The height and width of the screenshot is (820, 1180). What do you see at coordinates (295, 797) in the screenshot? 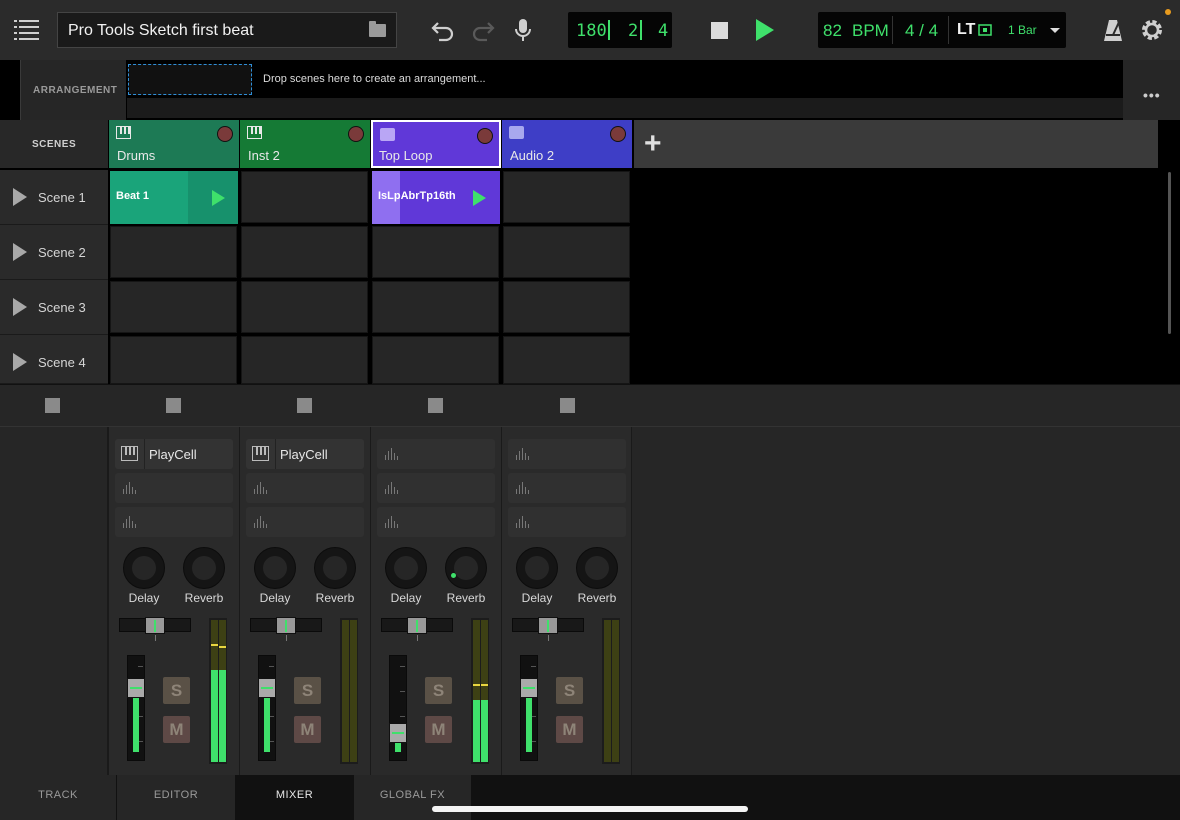
I see `tab-mixer: MIXER` at bounding box center [295, 797].